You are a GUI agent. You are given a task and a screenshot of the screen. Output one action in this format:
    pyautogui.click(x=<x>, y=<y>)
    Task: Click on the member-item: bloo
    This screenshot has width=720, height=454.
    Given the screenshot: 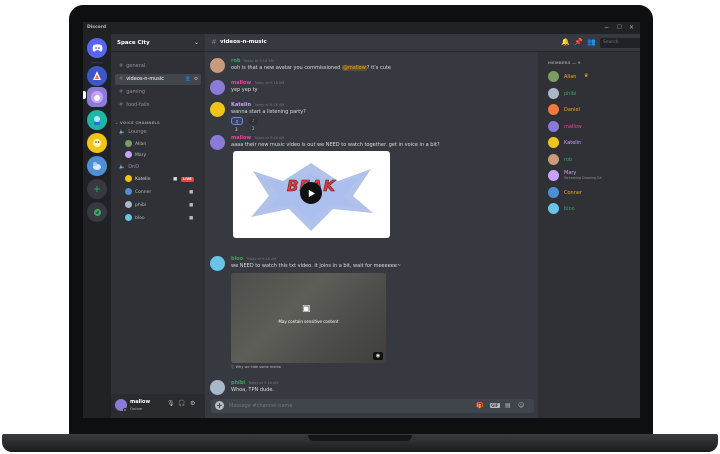 What is the action you would take?
    pyautogui.click(x=593, y=209)
    